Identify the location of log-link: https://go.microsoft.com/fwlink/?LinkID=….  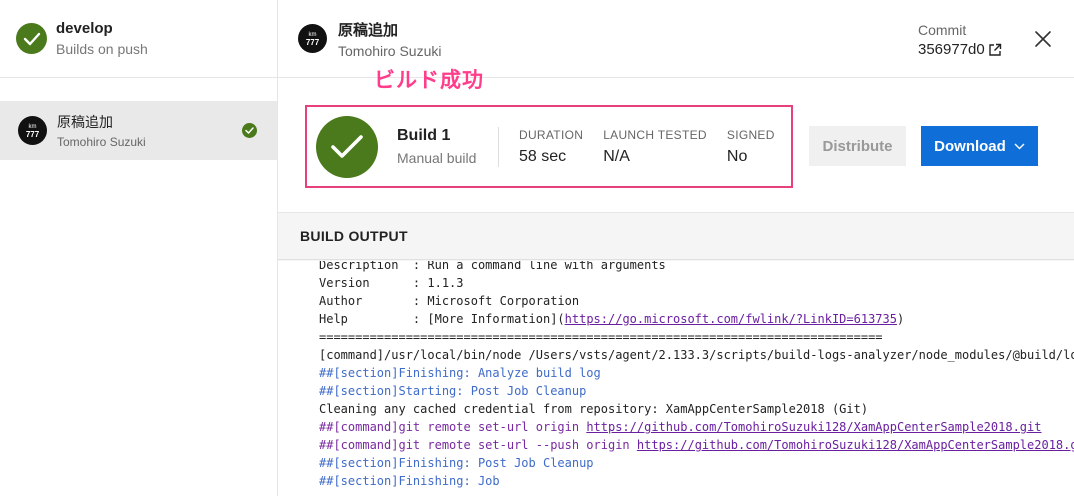
(731, 319).